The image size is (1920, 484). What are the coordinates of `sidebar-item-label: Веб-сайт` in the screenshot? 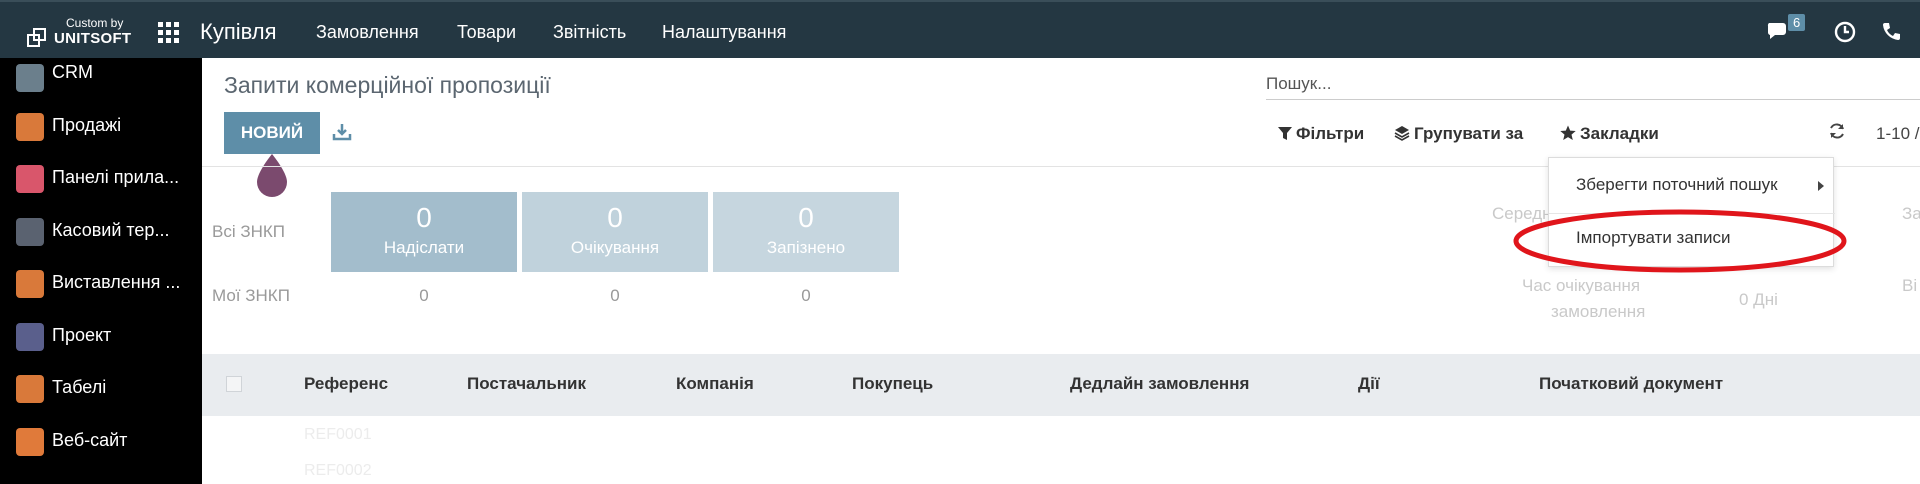 It's located at (90, 440).